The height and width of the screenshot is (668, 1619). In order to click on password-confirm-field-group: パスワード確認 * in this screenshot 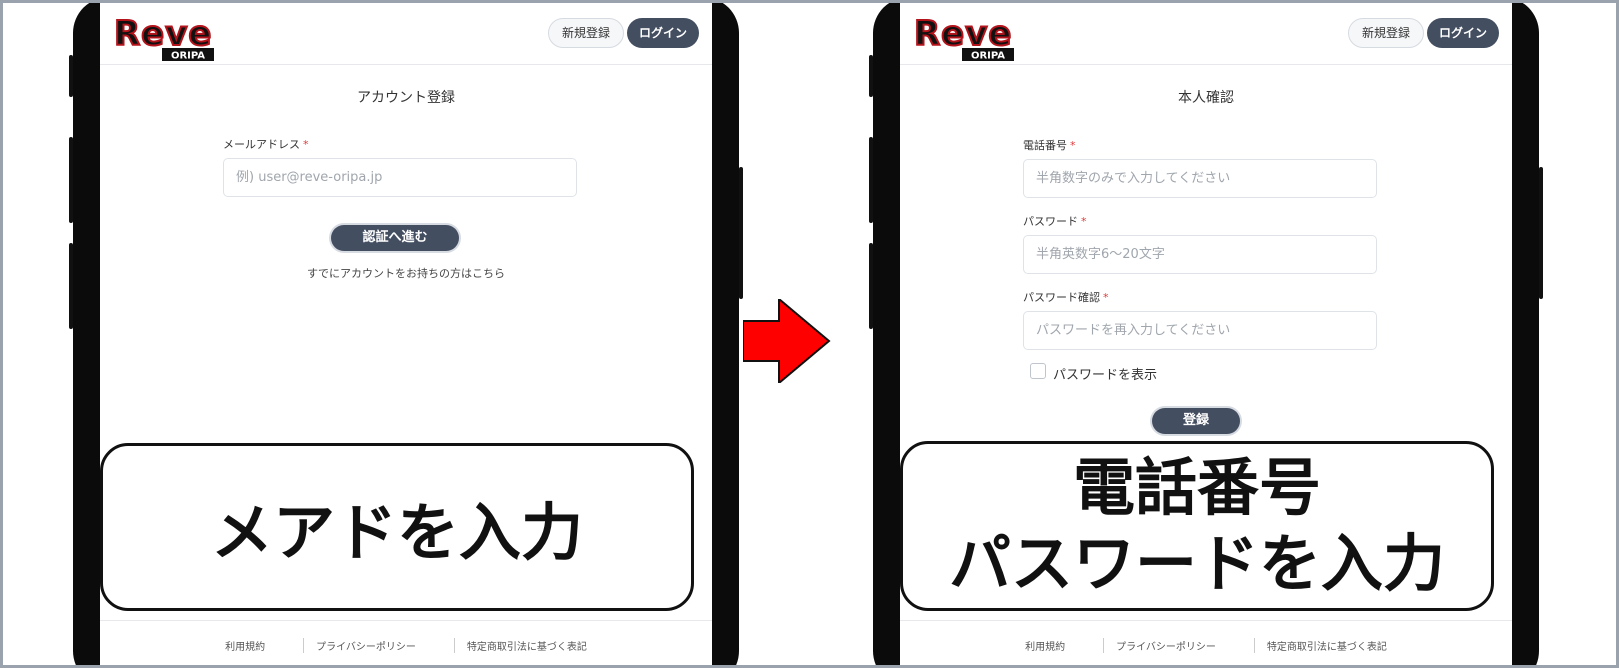, I will do `click(1200, 319)`.